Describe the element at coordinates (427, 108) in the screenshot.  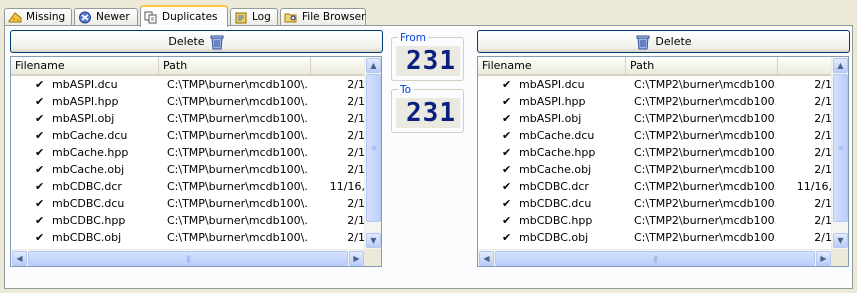
I see `to-counter: To 231` at that location.